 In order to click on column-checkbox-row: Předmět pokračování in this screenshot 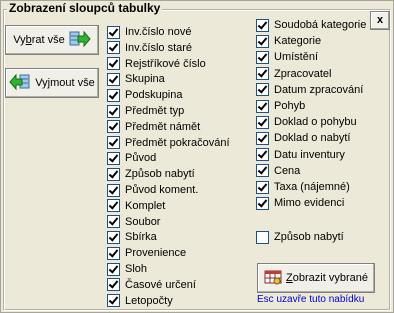, I will do `click(168, 143)`.